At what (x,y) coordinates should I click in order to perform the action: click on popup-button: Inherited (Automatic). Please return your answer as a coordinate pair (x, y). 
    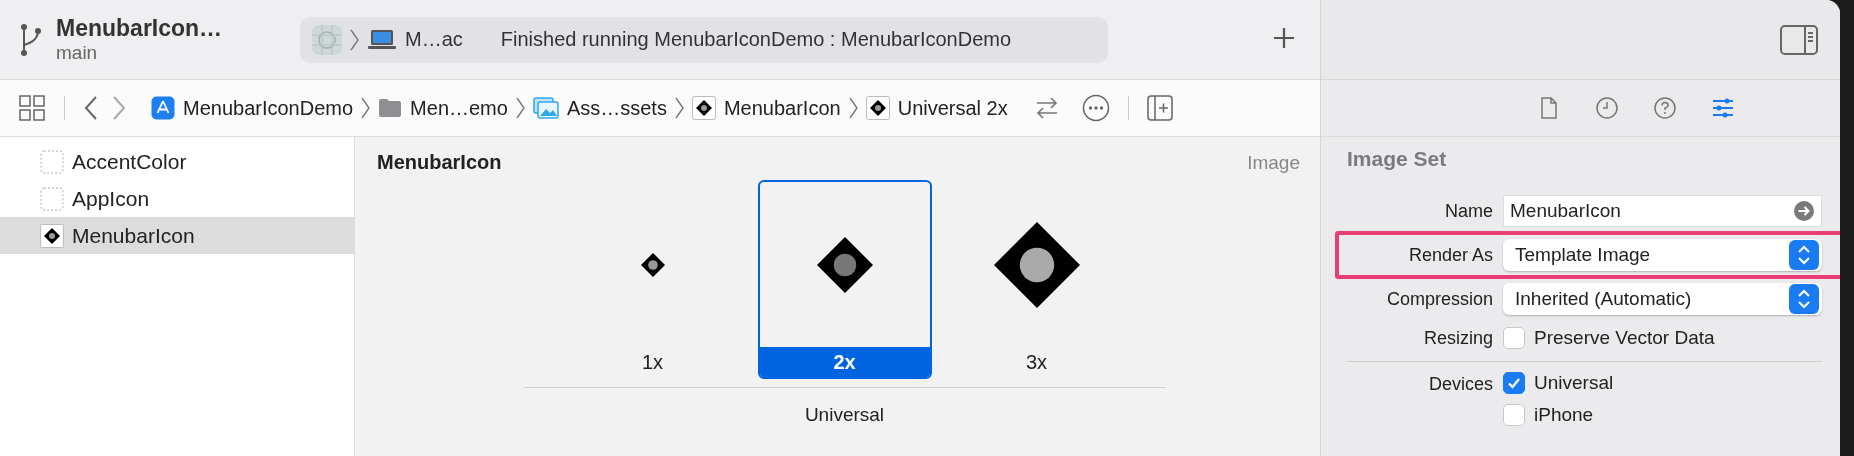
    Looking at the image, I should click on (1662, 299).